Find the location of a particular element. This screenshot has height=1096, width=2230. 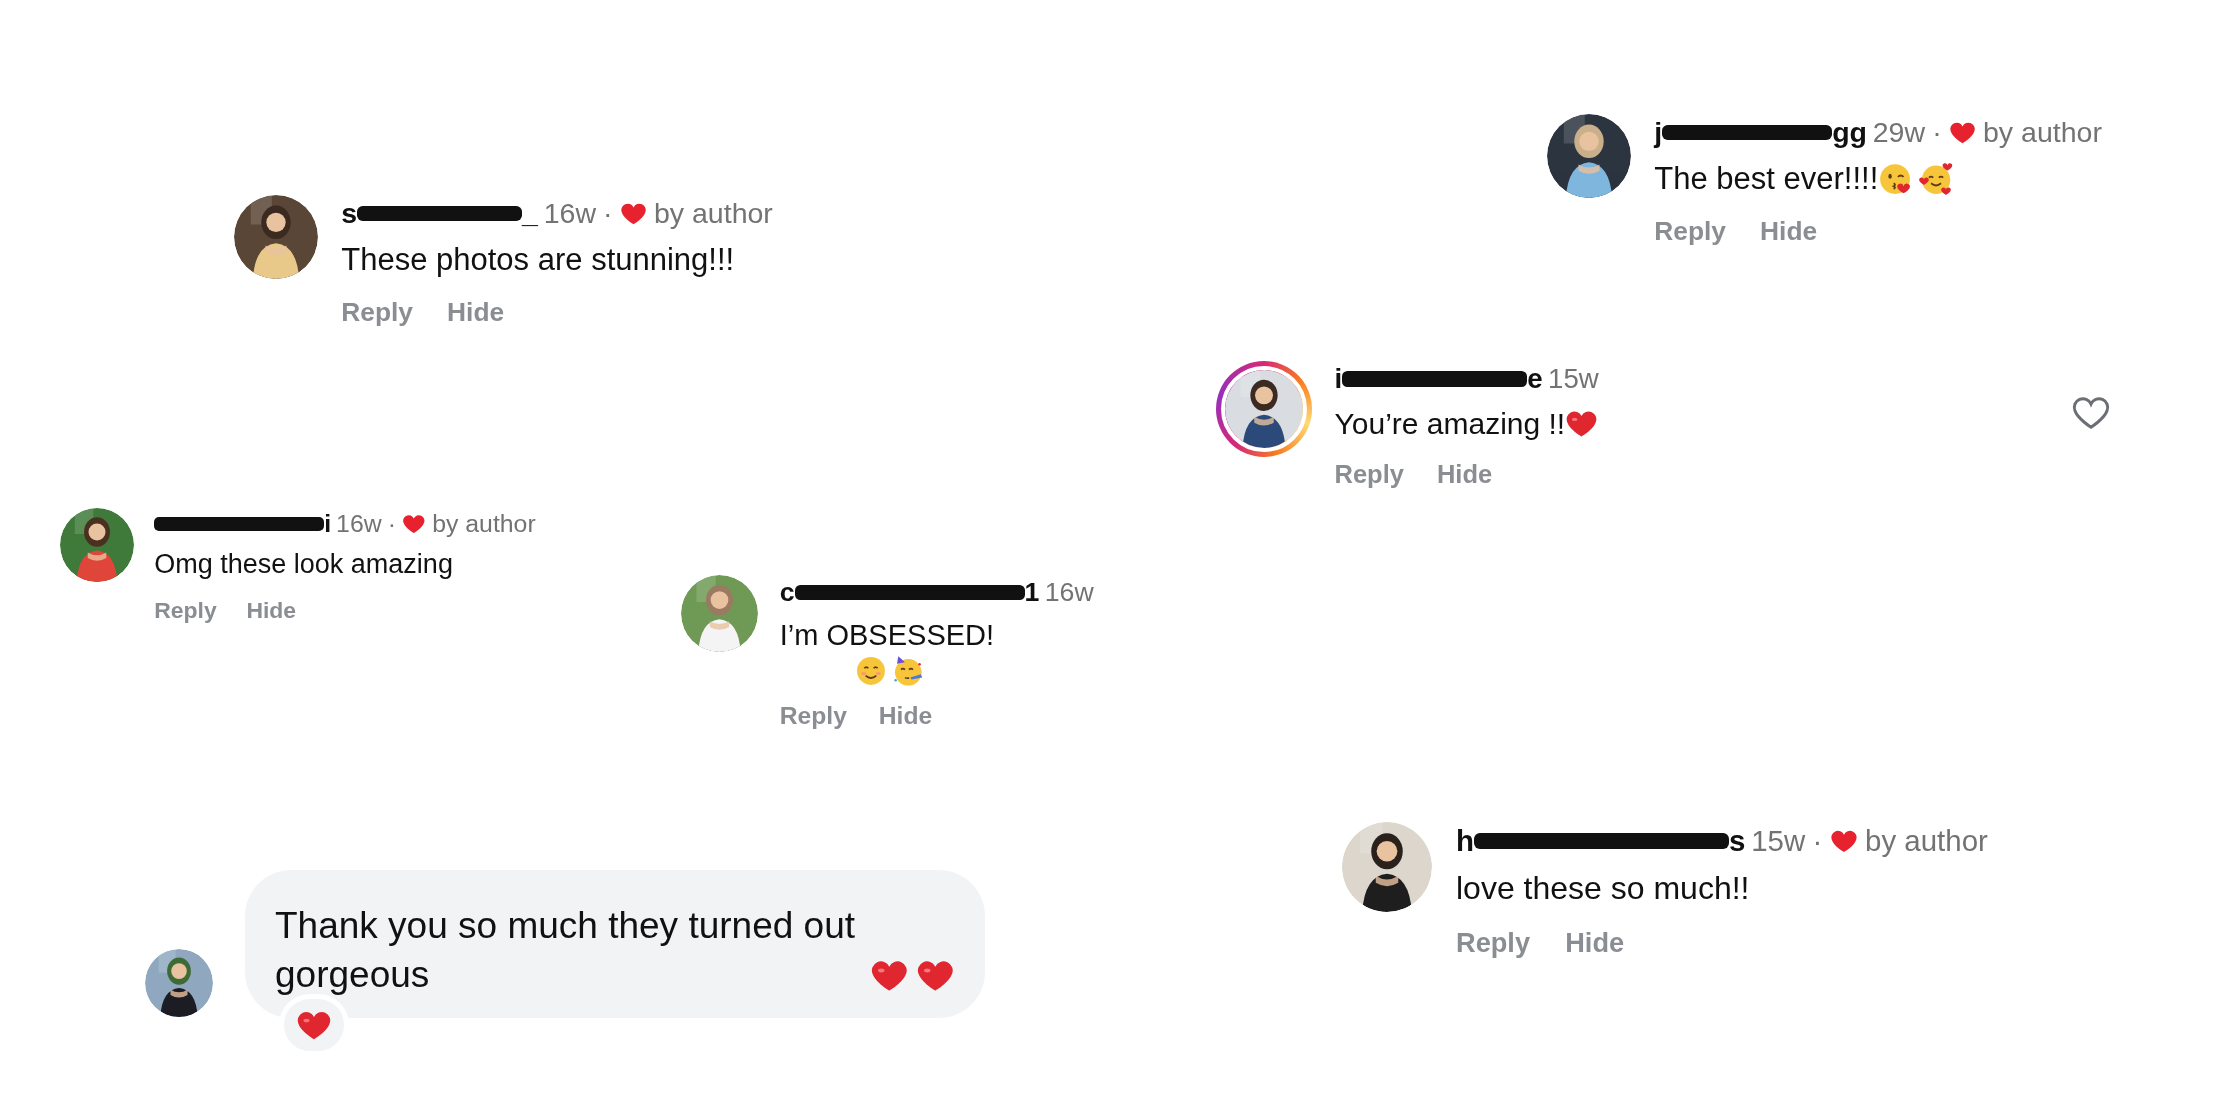

comment-text: love these so much!! is located at coordinates (1603, 889).